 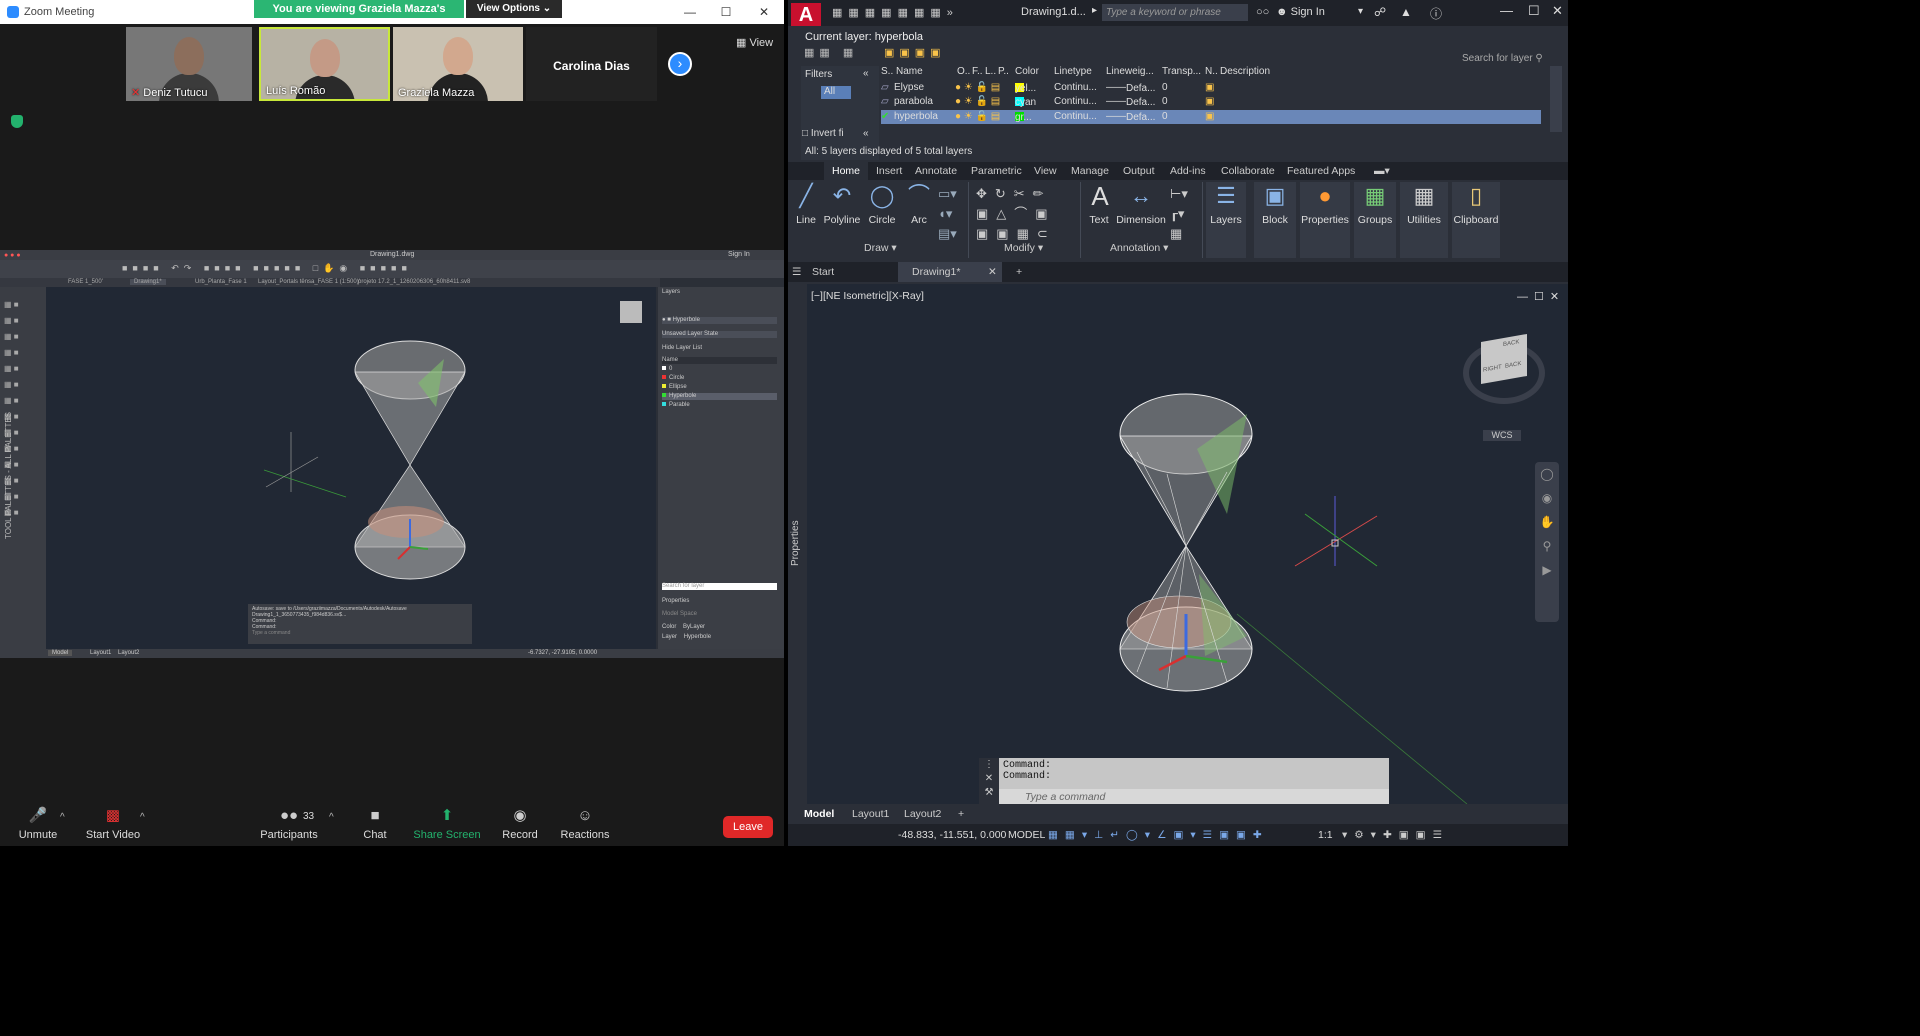 What do you see at coordinates (719, 320) in the screenshot?
I see `shared-current-layer: ● ■ Hyperbole` at bounding box center [719, 320].